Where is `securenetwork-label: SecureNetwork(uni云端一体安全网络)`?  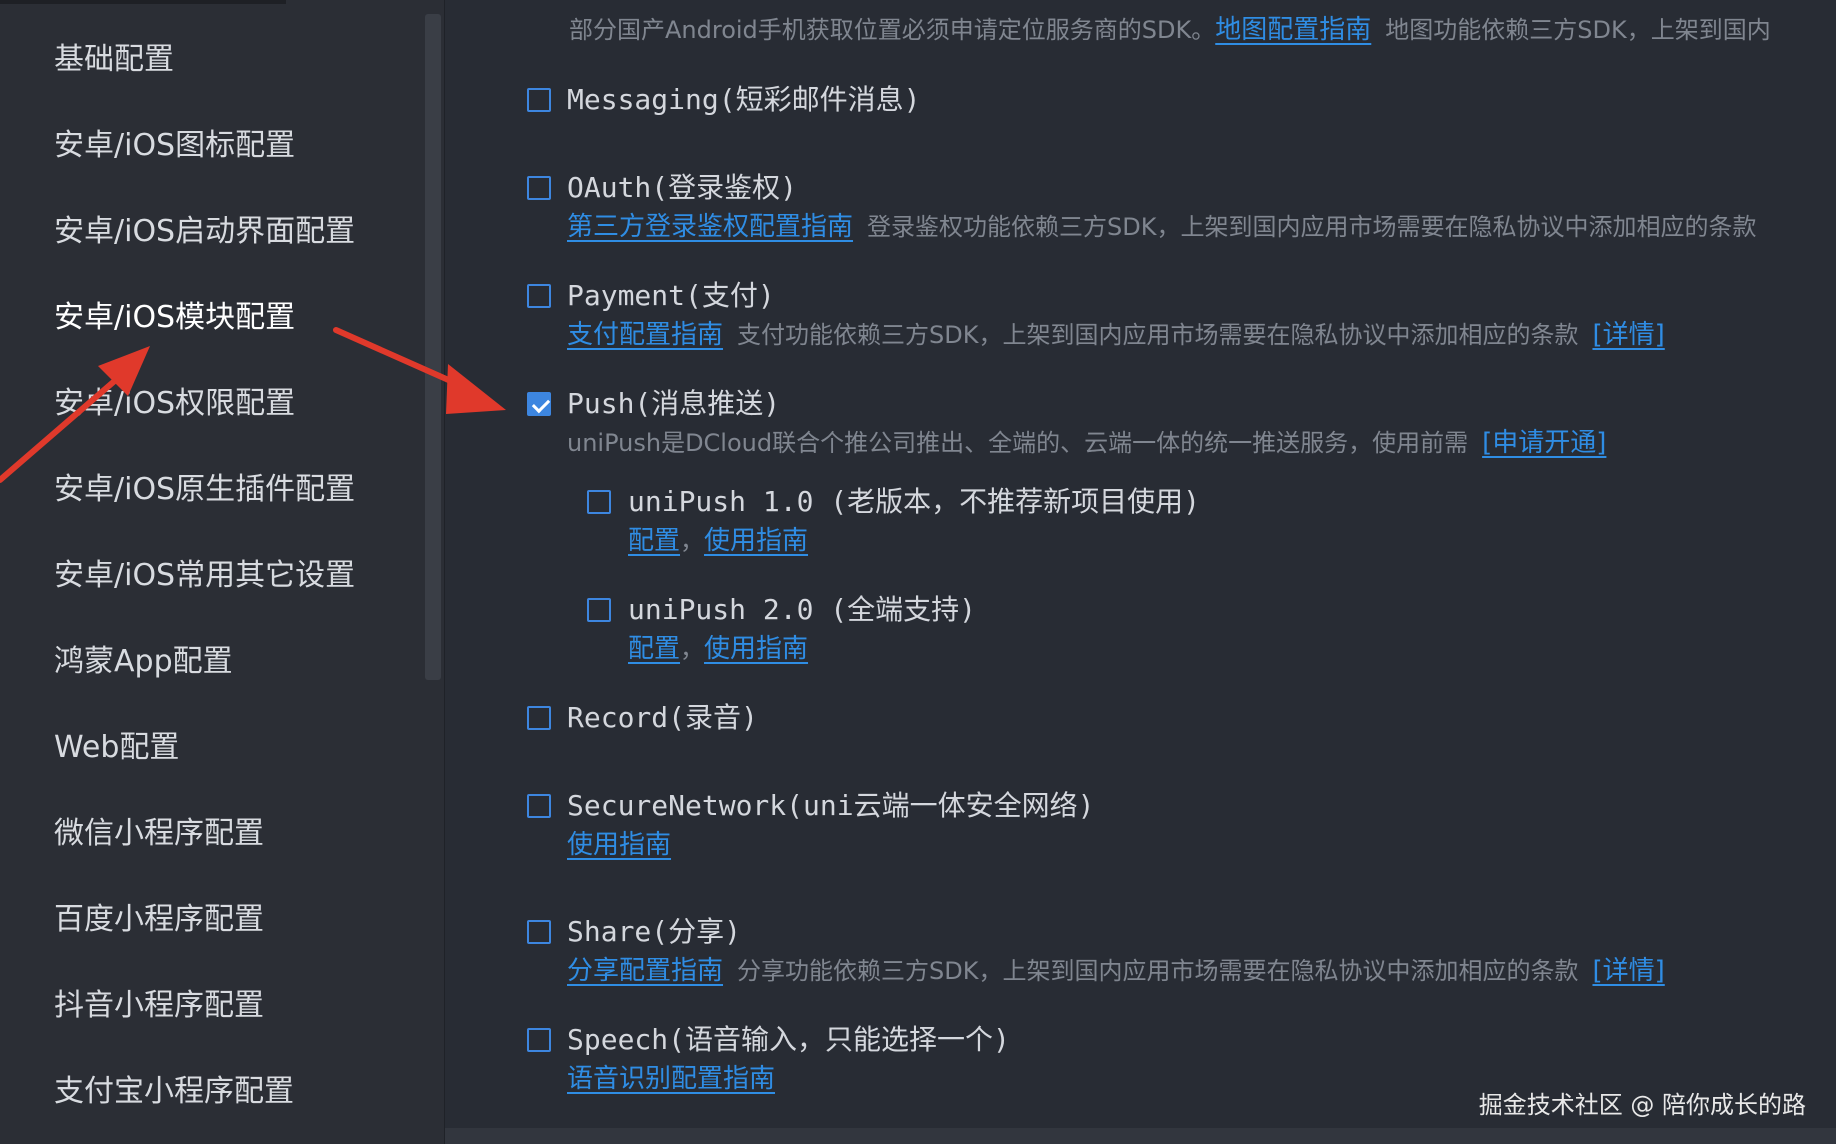
securenetwork-label: SecureNetwork(uni云端一体安全网络) is located at coordinates (831, 805).